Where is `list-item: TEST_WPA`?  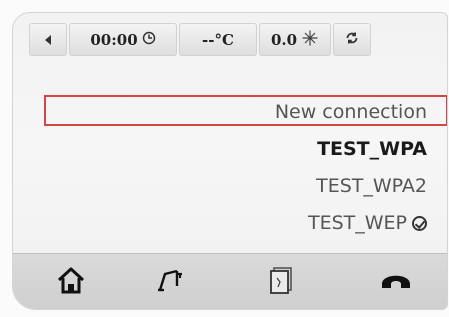
list-item: TEST_WPA is located at coordinates (372, 149).